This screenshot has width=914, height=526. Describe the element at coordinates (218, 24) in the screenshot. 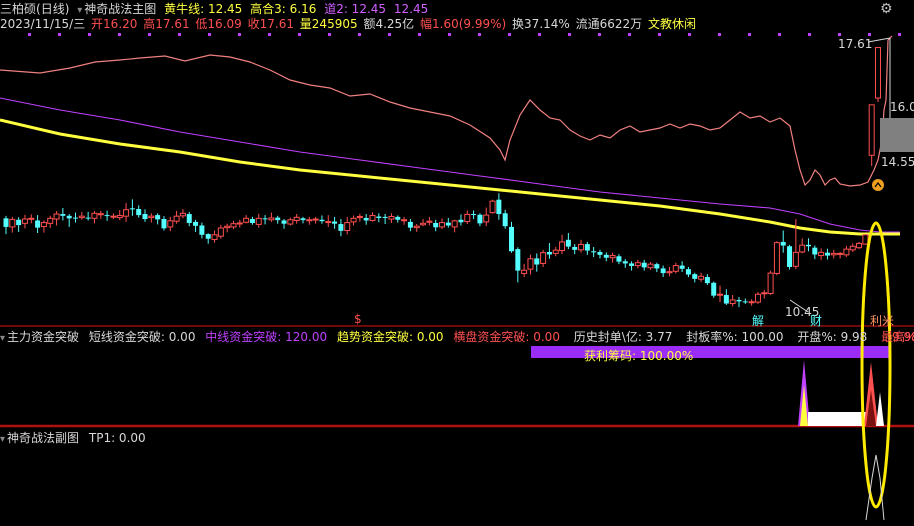

I see `quote-low: 低16.09` at that location.